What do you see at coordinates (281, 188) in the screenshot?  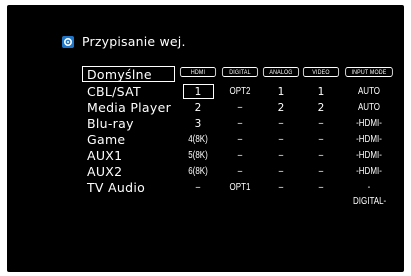 I see `cell-tv-audio-analog: –` at bounding box center [281, 188].